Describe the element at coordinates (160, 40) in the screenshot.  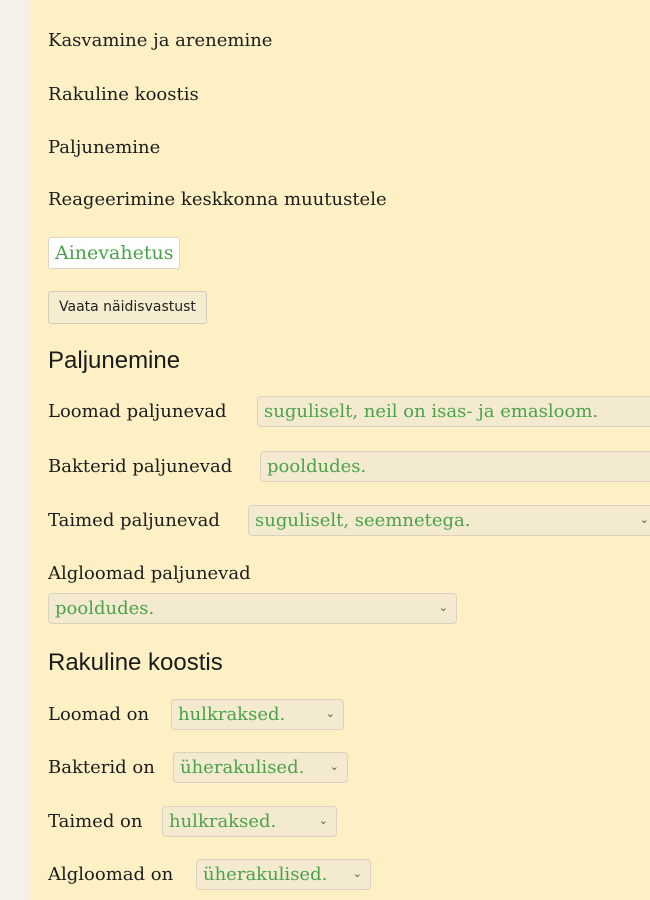
I see `option-kasvamine: Kasvamine ja arenemine` at that location.